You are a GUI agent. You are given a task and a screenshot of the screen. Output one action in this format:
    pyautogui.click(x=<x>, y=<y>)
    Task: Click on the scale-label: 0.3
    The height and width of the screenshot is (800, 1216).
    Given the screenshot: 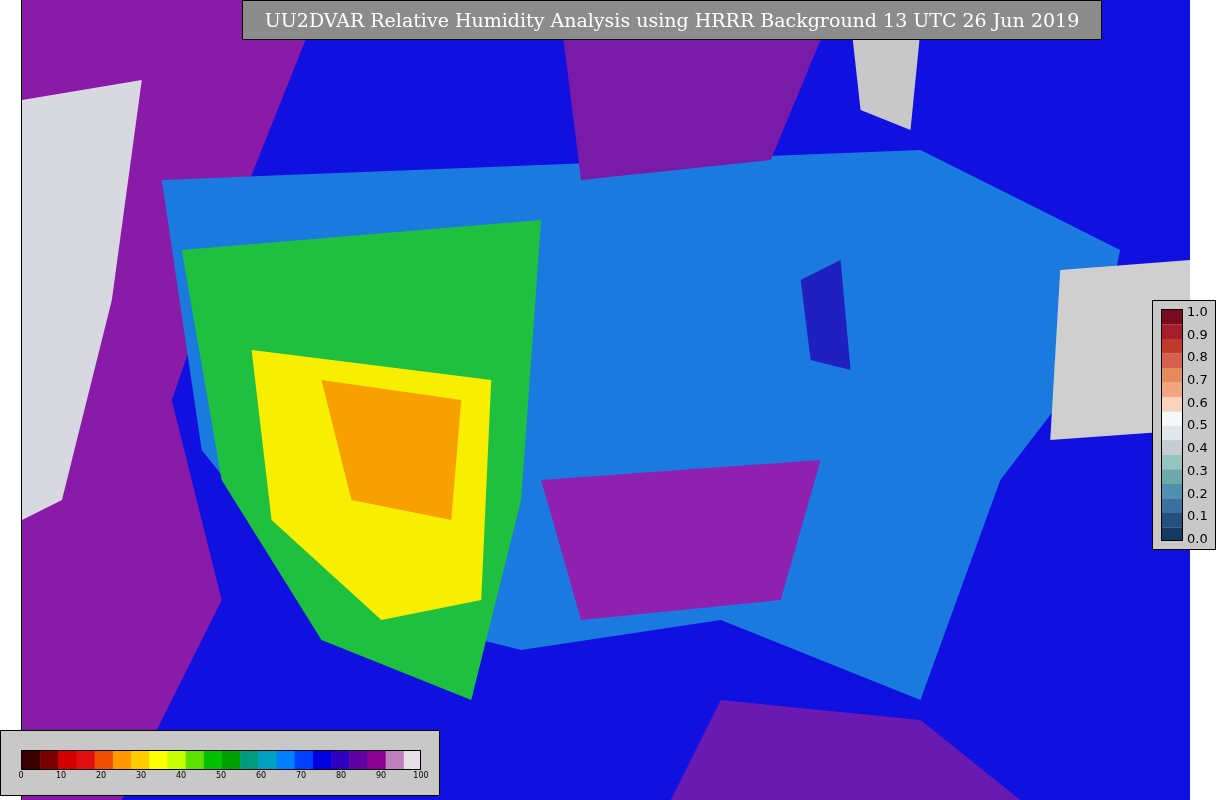 What is the action you would take?
    pyautogui.click(x=1197, y=470)
    